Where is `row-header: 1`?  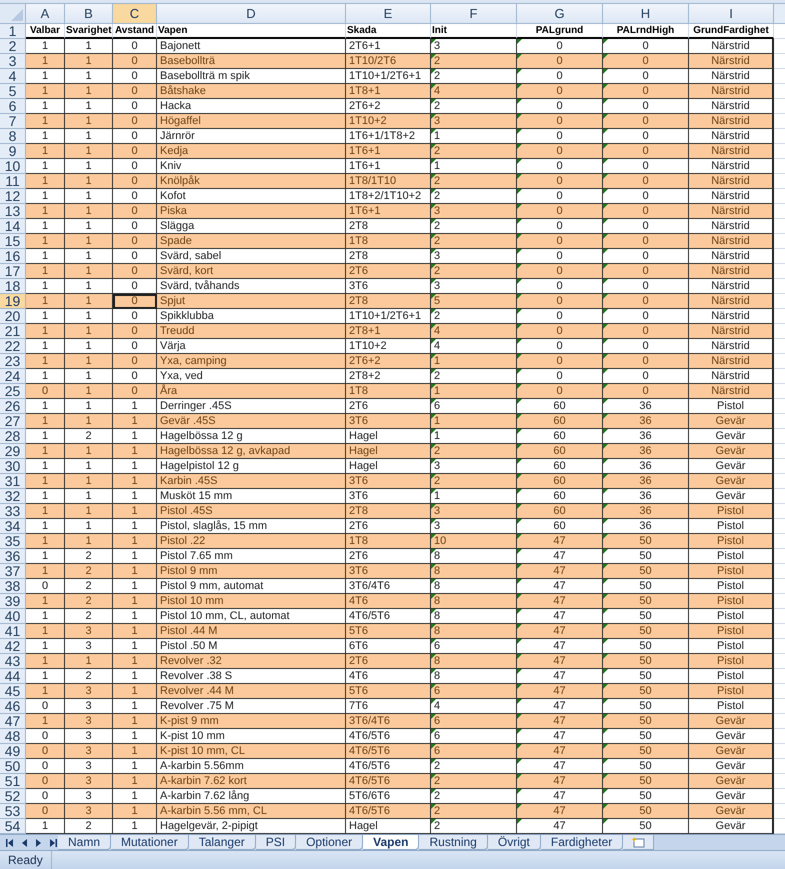
row-header: 1 is located at coordinates (13, 31).